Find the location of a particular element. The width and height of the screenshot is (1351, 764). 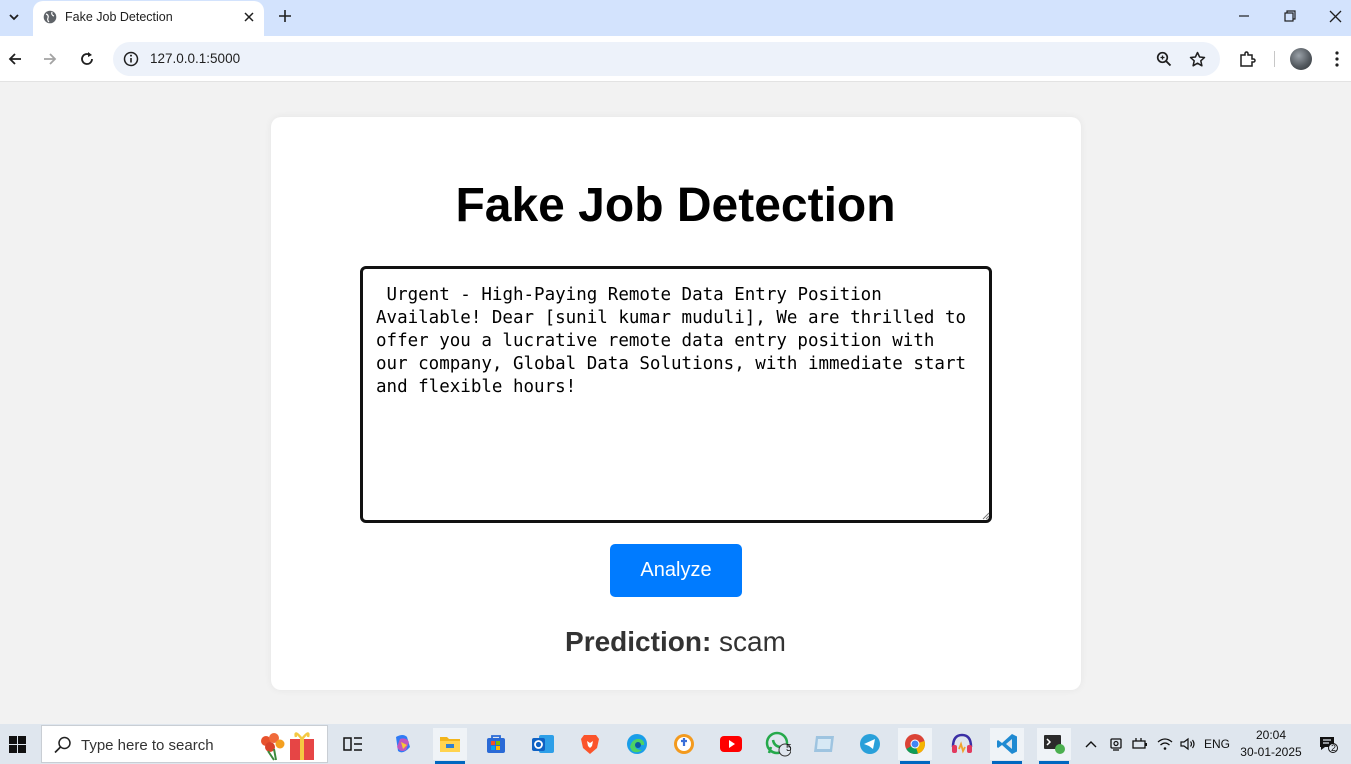

prediction-result: Prediction: scam is located at coordinates (675, 642).